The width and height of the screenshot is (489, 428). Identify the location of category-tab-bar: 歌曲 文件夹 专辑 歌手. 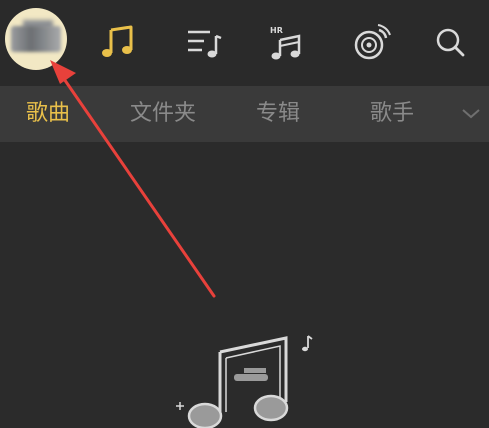
(244, 114).